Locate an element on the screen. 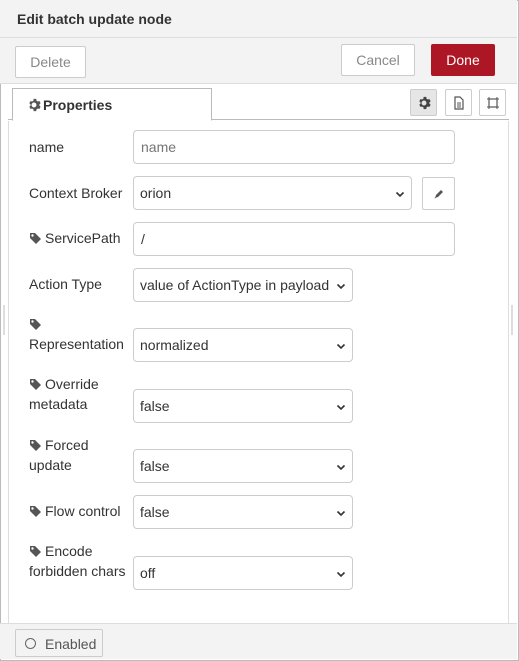 Image resolution: width=519 pixels, height=661 pixels. node-description-tab-button is located at coordinates (458, 102).